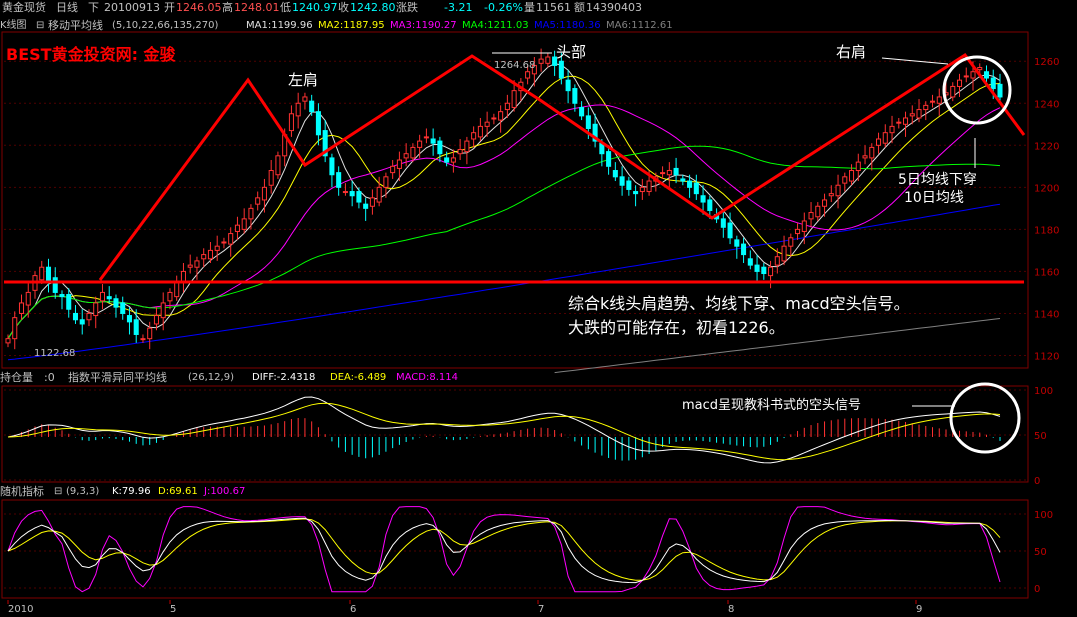  I want to click on main-y-tick-label: 1260, so click(1046, 62).